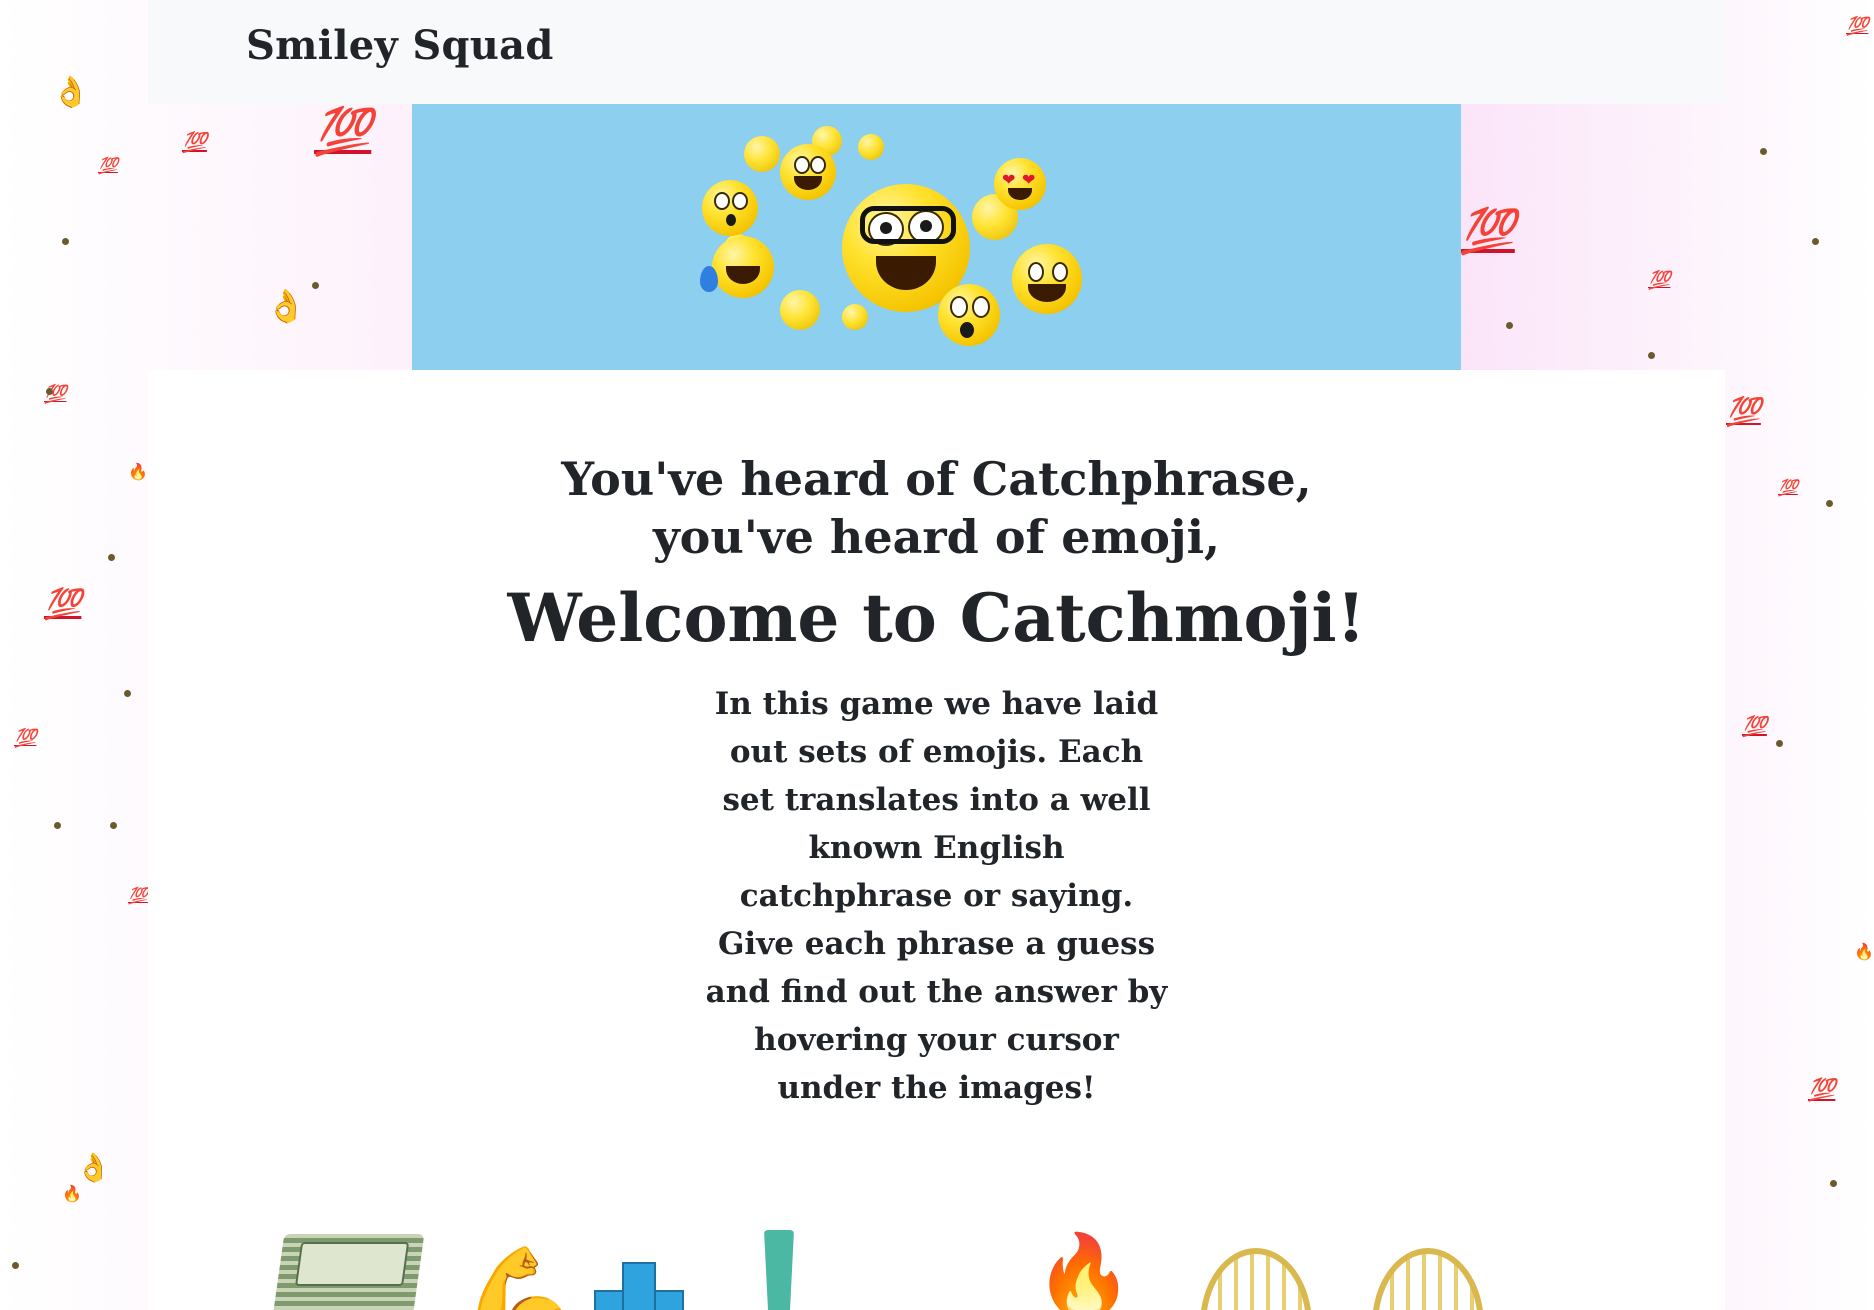 This screenshot has width=1874, height=1310. What do you see at coordinates (808, 172) in the screenshot?
I see `grinning-face-icon` at bounding box center [808, 172].